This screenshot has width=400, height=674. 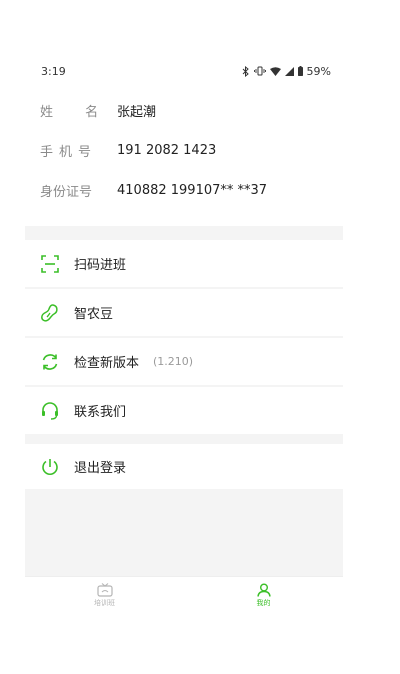 I want to click on bean-icon, so click(x=50, y=313).